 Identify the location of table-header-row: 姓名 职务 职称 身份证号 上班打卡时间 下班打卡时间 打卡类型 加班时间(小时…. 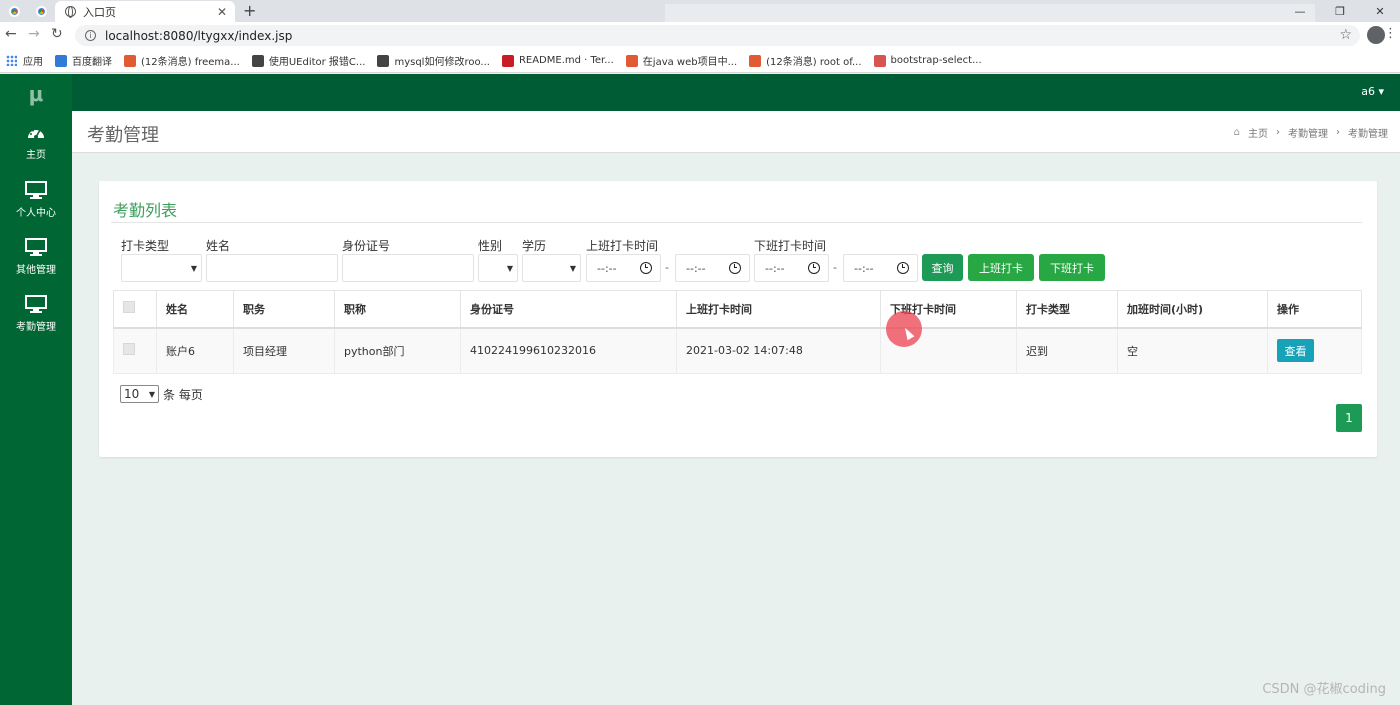
(737, 309).